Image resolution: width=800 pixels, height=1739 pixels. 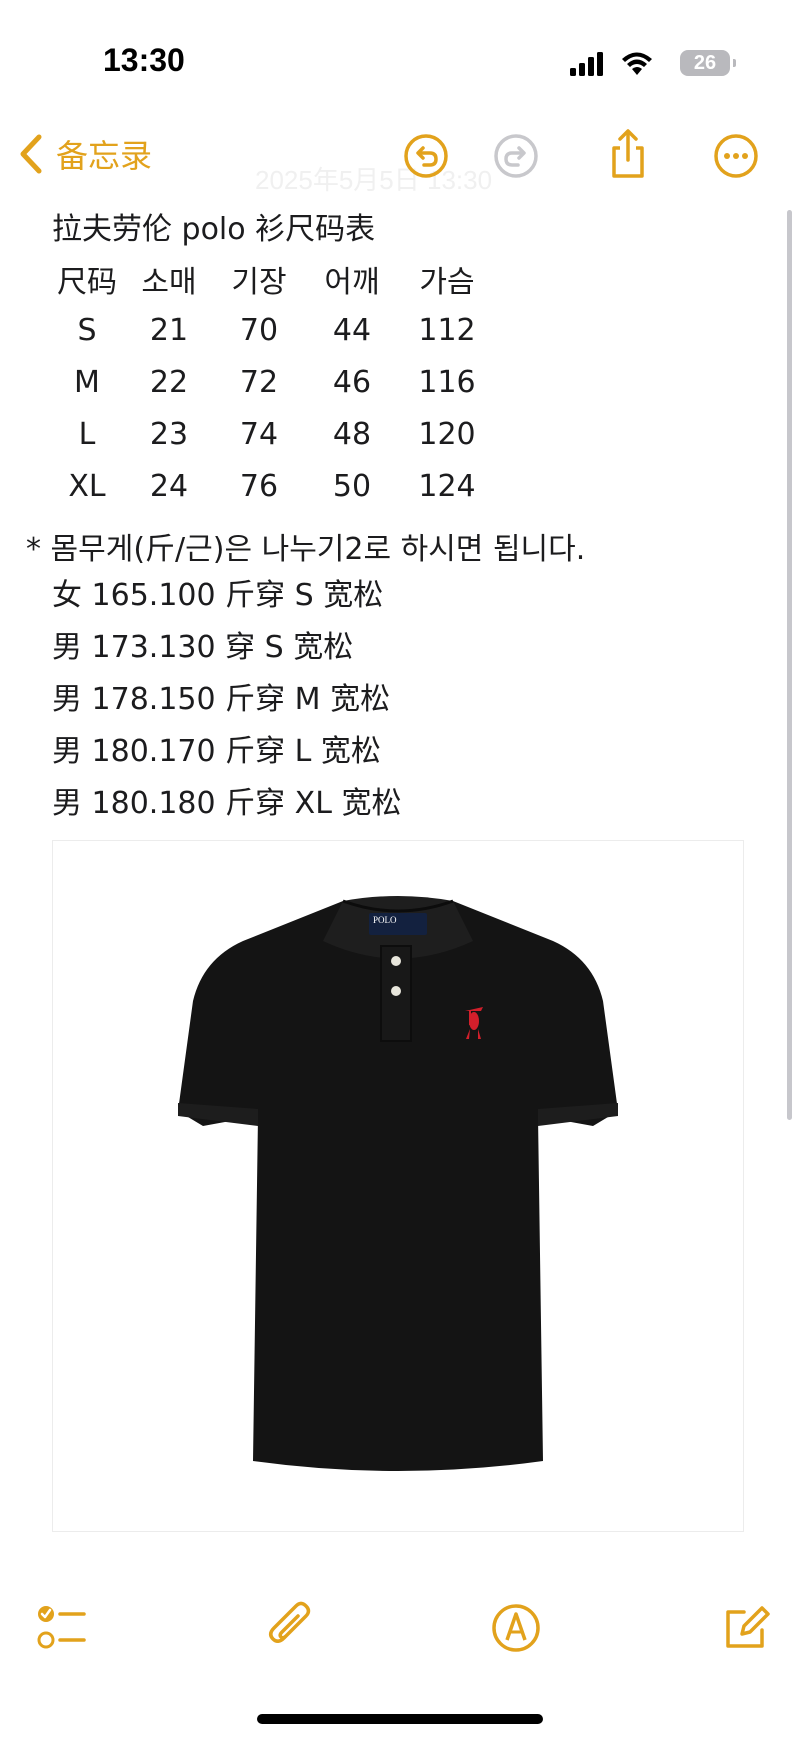 What do you see at coordinates (259, 382) in the screenshot?
I see `cell-length: 72` at bounding box center [259, 382].